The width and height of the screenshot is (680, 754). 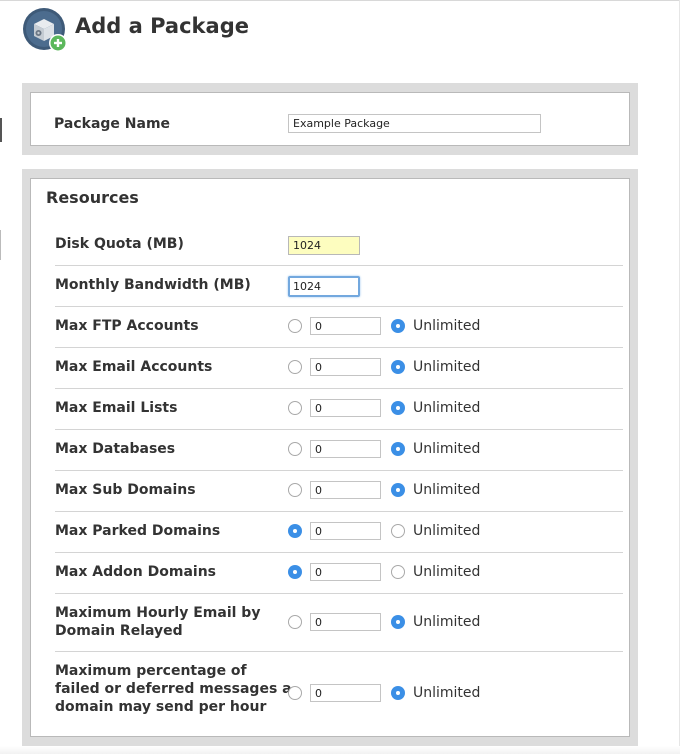 I want to click on package-name-section: Package Name, so click(x=330, y=119).